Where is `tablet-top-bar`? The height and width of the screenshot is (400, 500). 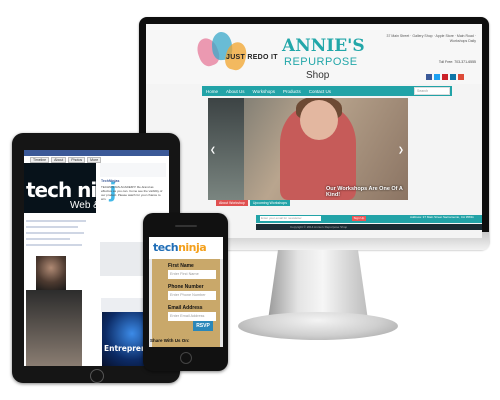
tablet-top-bar is located at coordinates (96, 153).